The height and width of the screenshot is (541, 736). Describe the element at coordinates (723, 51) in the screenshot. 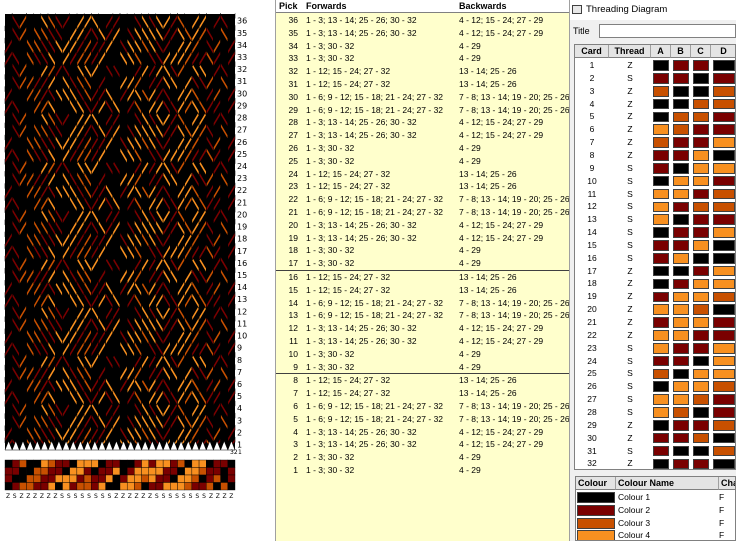

I see `grid-header-d: D` at that location.